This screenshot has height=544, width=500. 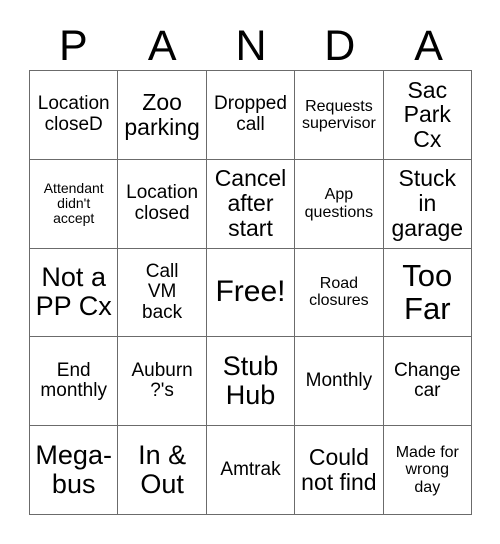 I want to click on bingo-cell-label: Could not find, so click(x=339, y=470).